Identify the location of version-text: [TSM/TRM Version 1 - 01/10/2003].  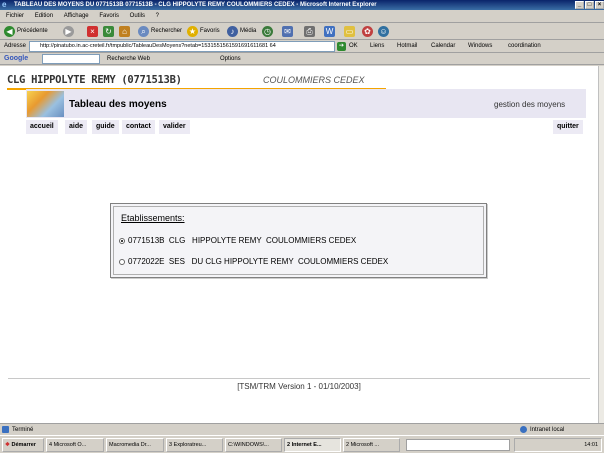
(299, 386).